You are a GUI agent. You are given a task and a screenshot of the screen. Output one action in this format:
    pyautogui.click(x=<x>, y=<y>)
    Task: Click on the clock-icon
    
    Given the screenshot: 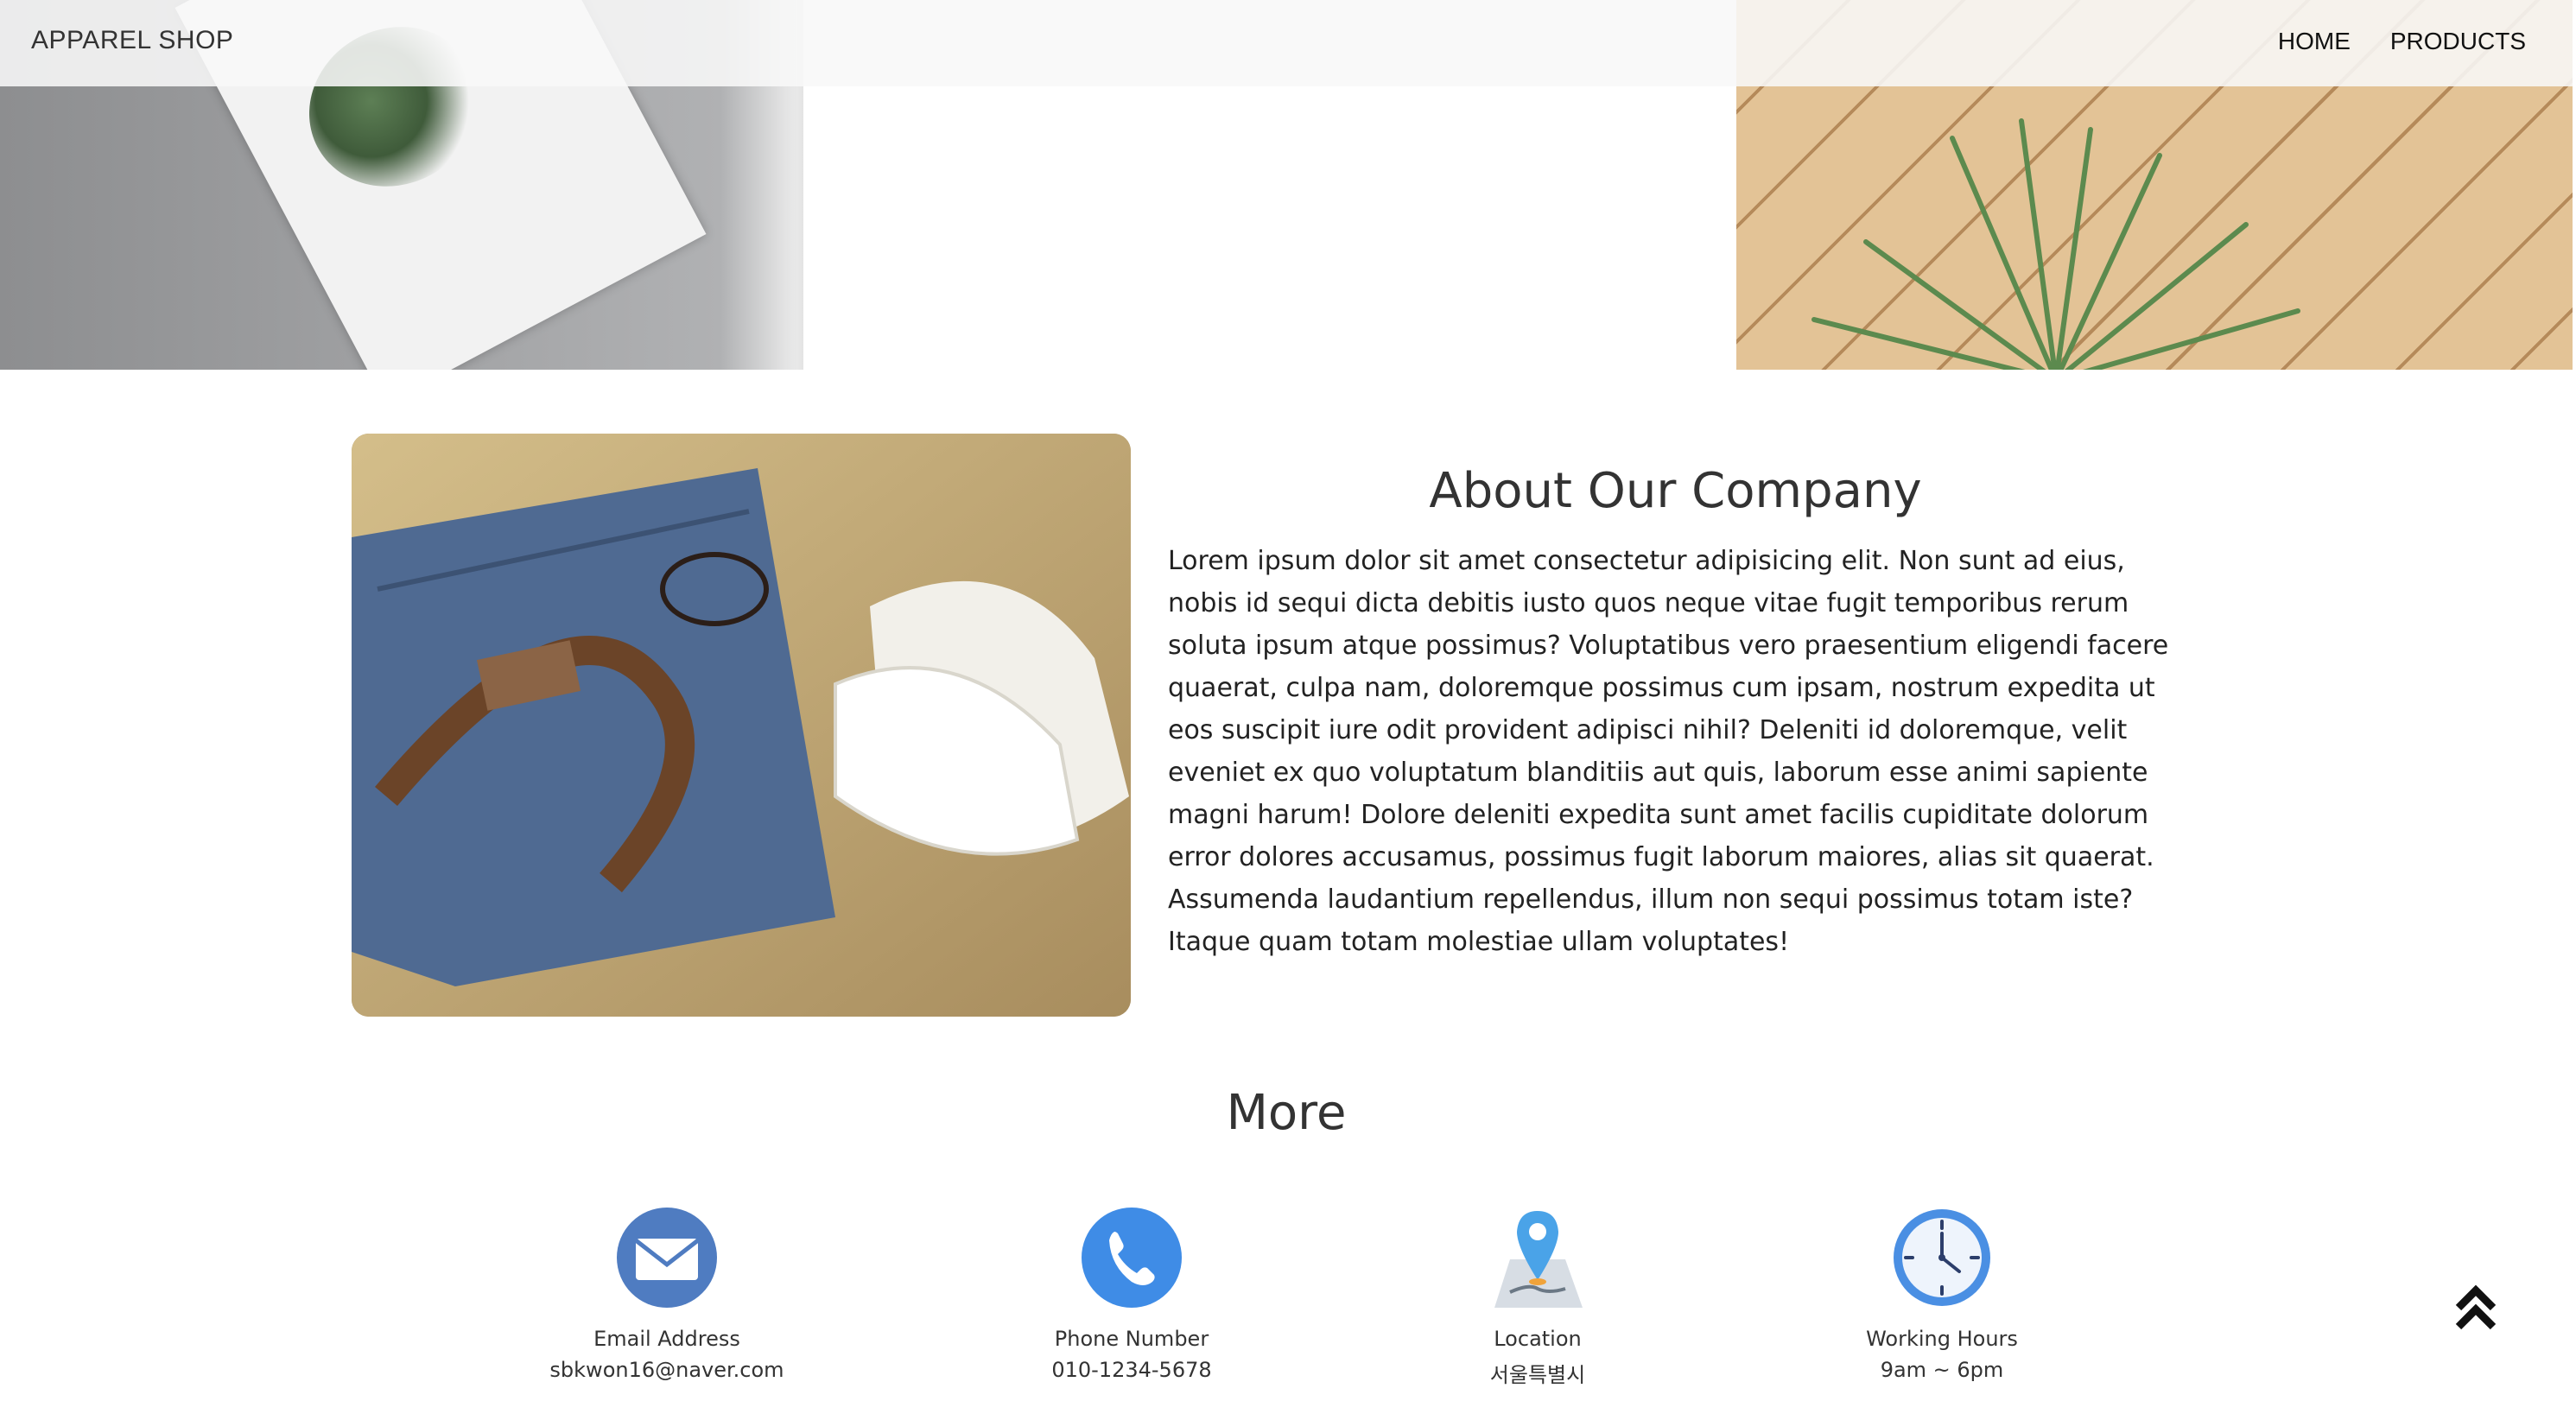 What is the action you would take?
    pyautogui.click(x=1942, y=1257)
    